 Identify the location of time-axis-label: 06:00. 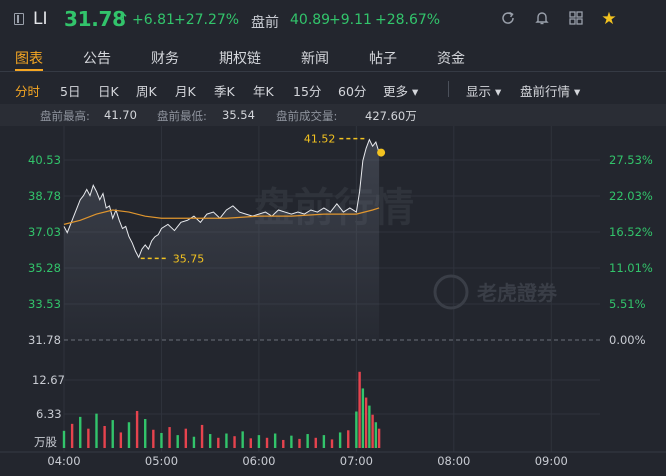
(258, 461).